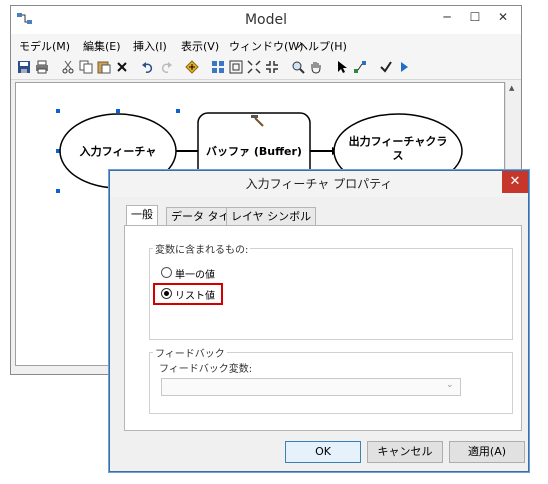 Image resolution: width=548 pixels, height=484 pixels. Describe the element at coordinates (266, 20) in the screenshot. I see `model-titlebar: Model ─ ☐ ✕` at that location.